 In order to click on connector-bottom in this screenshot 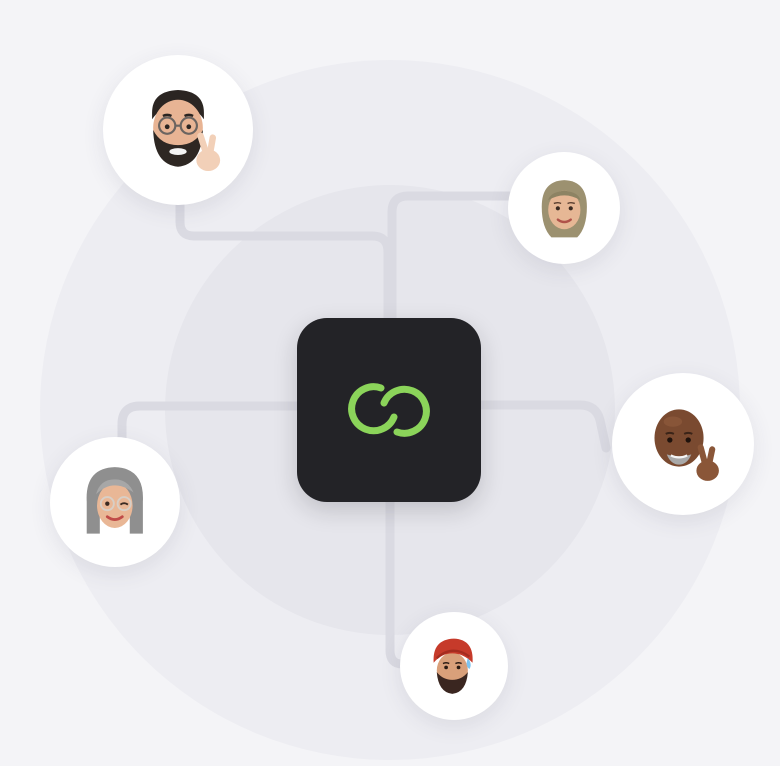, I will do `click(396, 583)`.